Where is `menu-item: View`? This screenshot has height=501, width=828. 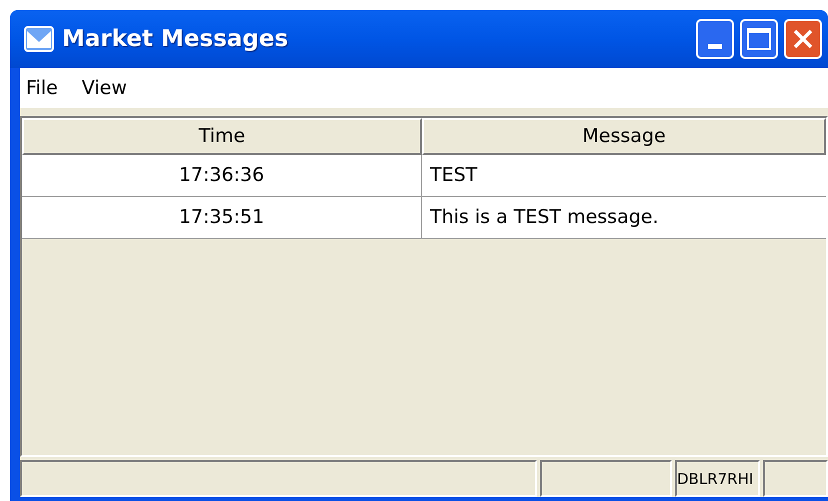 menu-item: View is located at coordinates (104, 88).